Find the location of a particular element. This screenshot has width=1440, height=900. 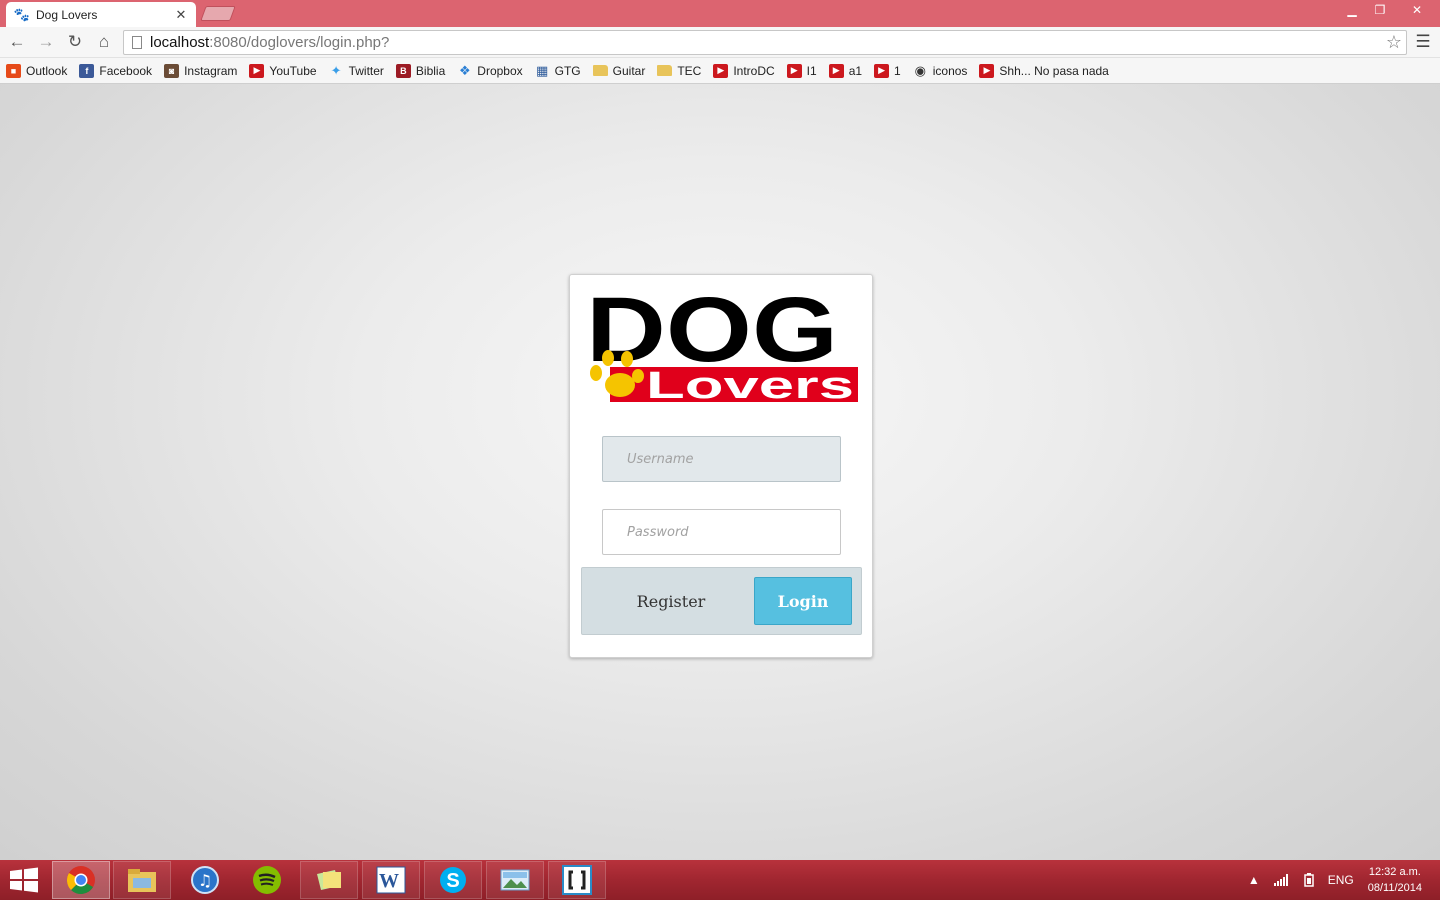

chrome-taskbar-button is located at coordinates (81, 880).